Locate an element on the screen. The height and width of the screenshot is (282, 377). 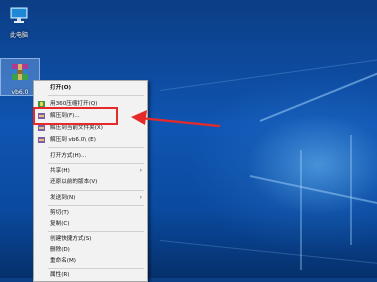
annotation-arrow-icon is located at coordinates (176, 119).